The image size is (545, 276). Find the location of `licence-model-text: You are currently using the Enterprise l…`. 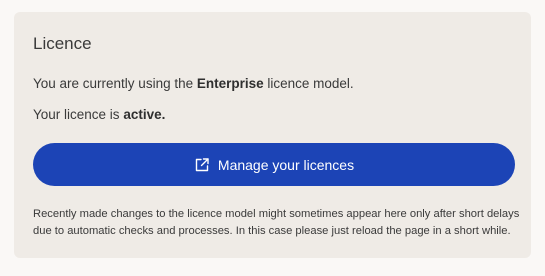

licence-model-text: You are currently using the Enterprise l… is located at coordinates (193, 84).